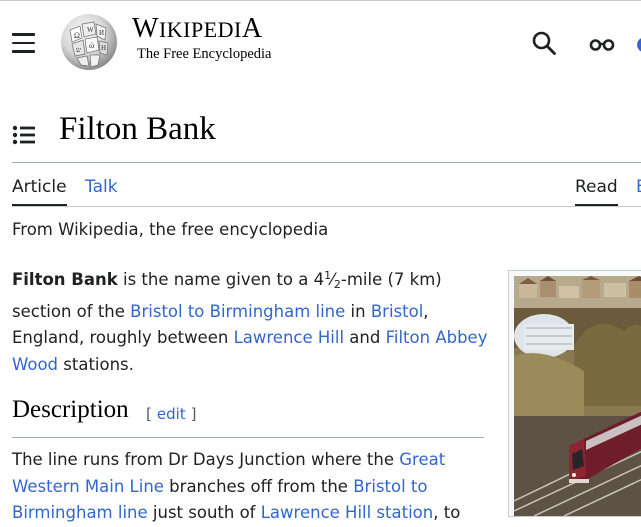  Describe the element at coordinates (90, 30) in the screenshot. I see `svg-text: W` at that location.